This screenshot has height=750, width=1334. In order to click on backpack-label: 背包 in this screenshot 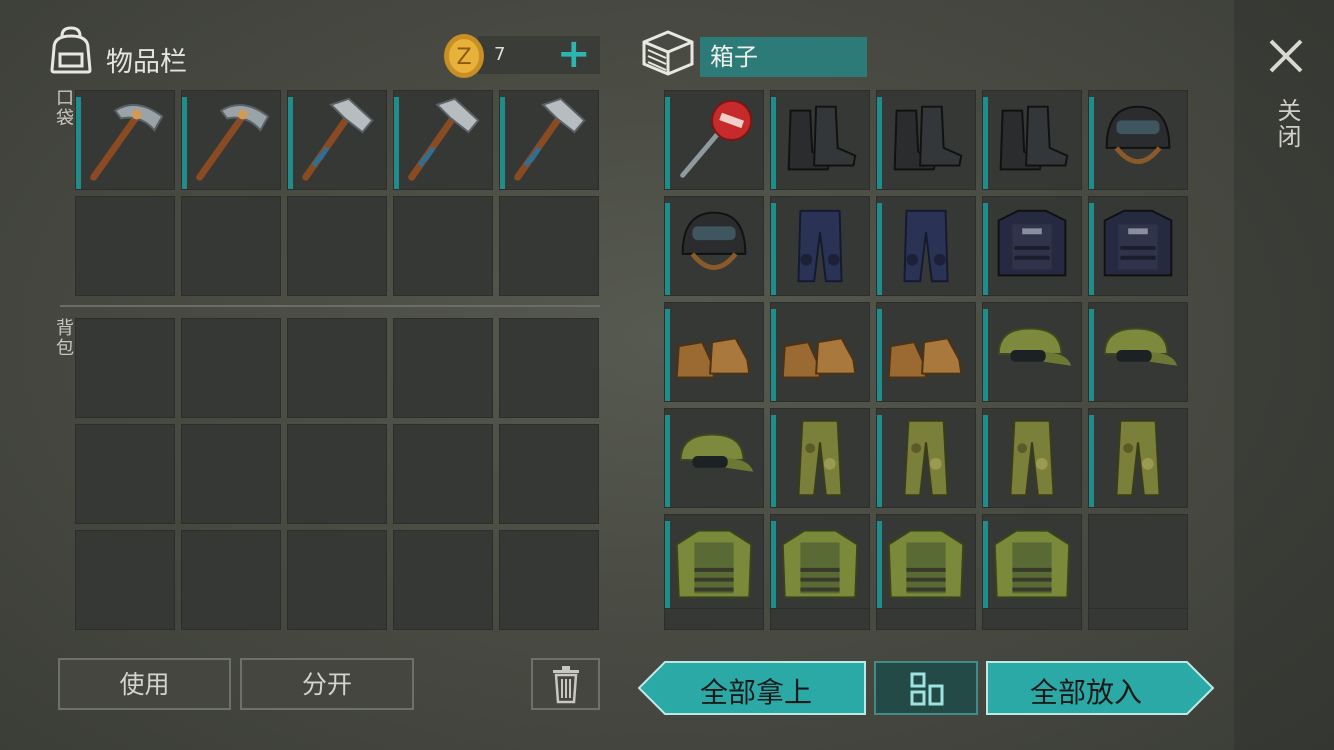, I will do `click(63, 338)`.